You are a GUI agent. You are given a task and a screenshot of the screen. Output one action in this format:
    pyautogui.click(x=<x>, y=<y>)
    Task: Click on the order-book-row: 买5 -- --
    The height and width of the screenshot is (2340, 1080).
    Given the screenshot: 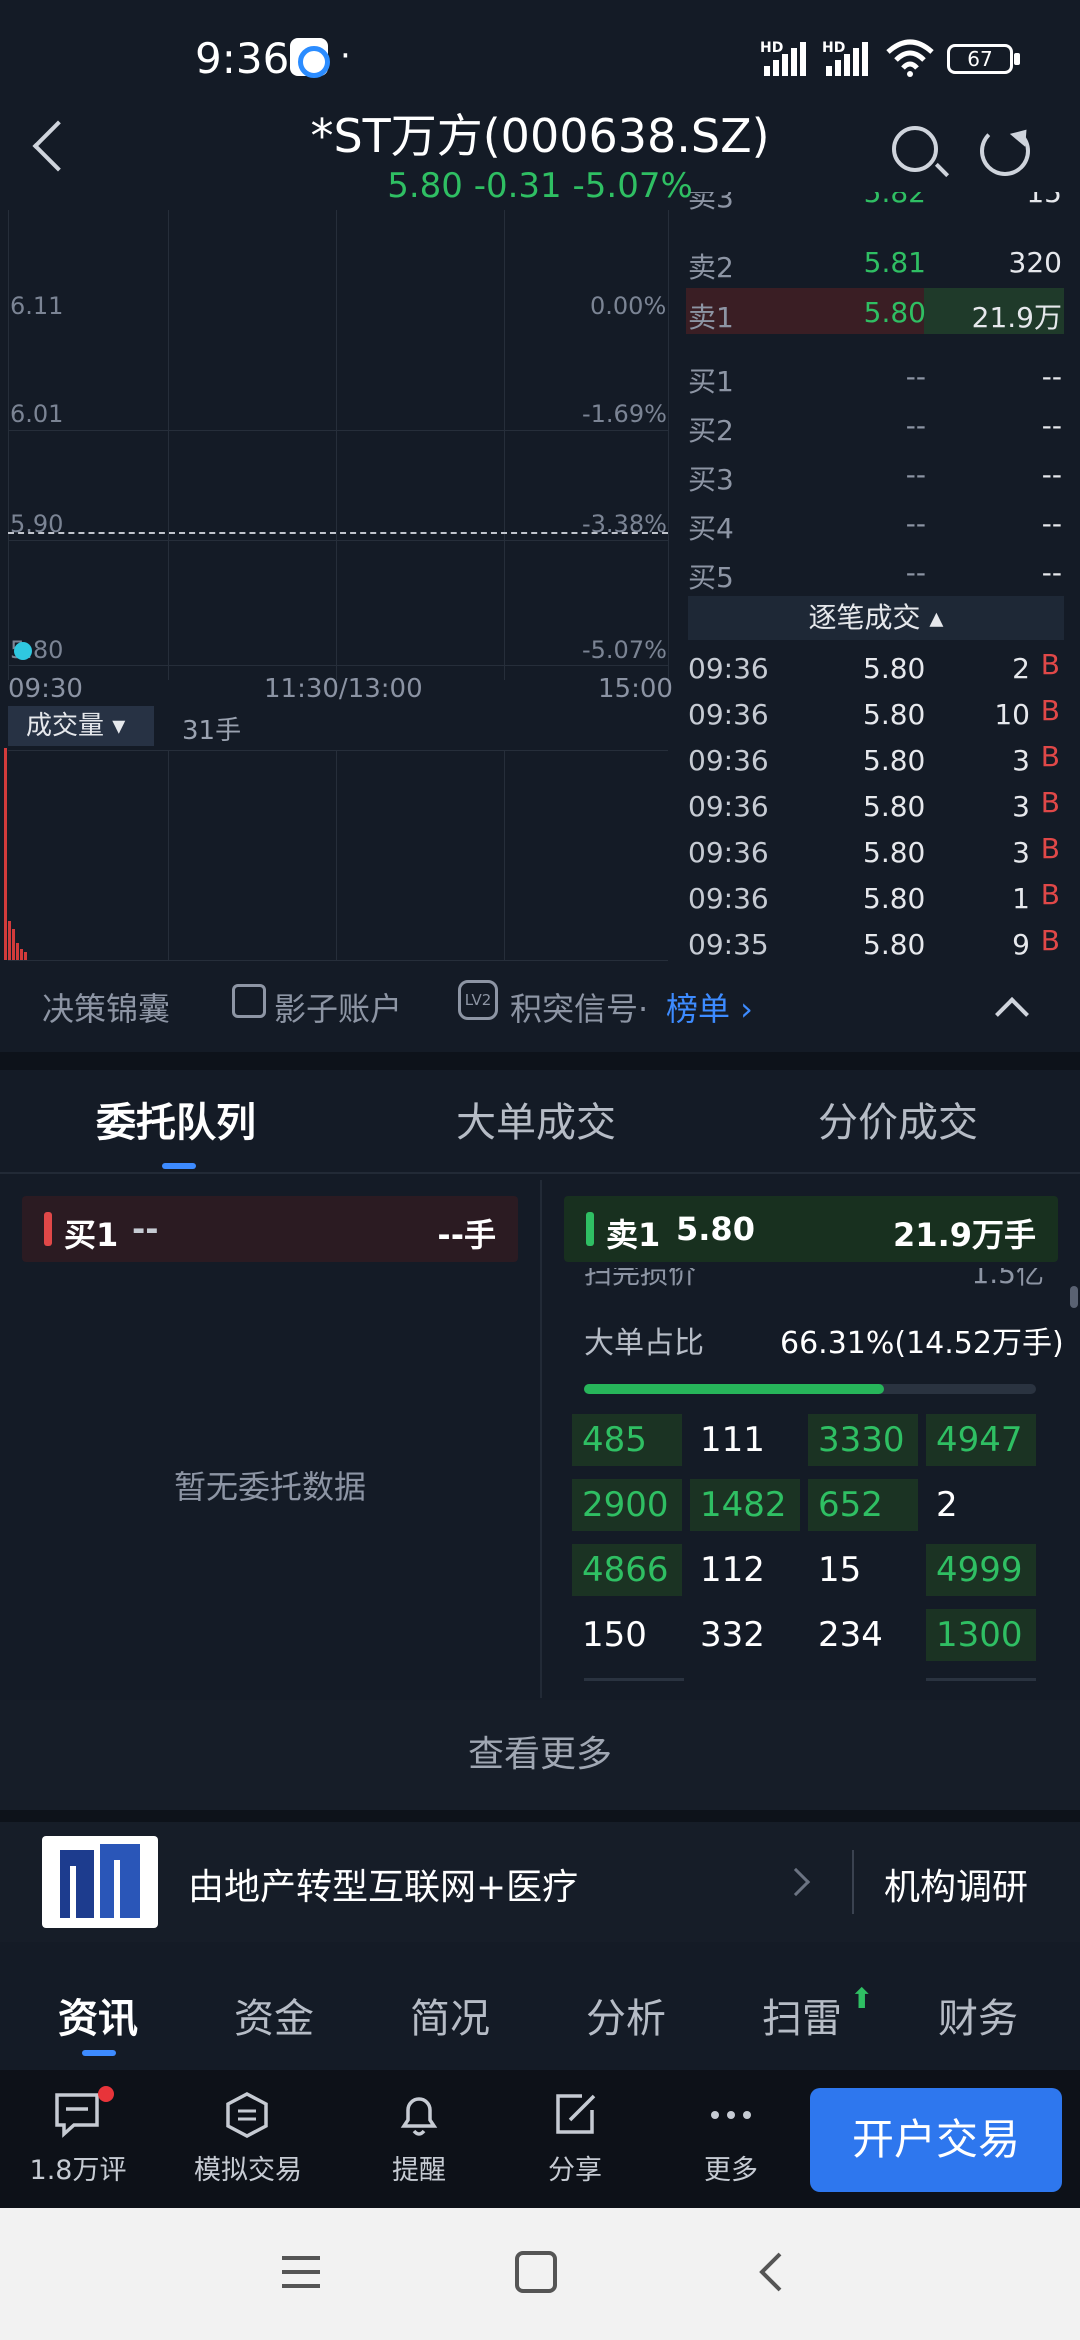 What is the action you would take?
    pyautogui.click(x=875, y=575)
    